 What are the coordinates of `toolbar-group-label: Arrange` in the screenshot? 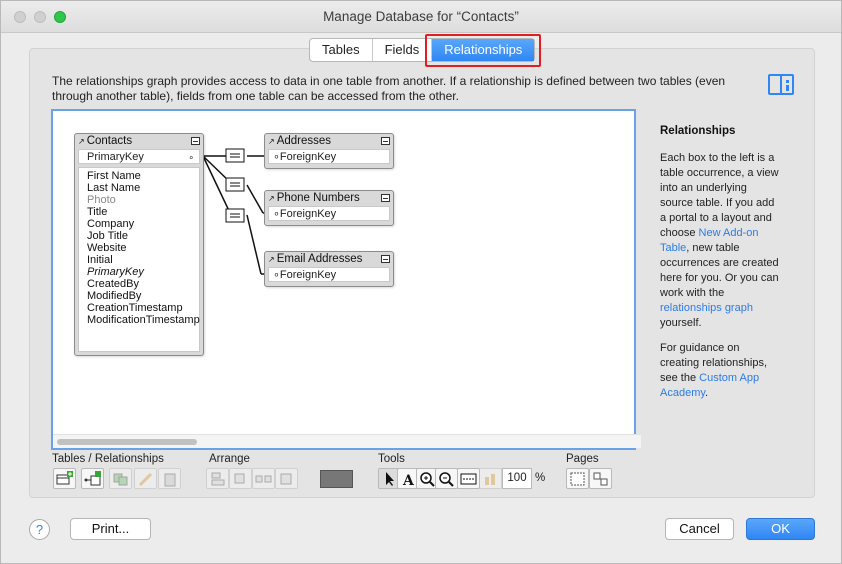 It's located at (229, 459).